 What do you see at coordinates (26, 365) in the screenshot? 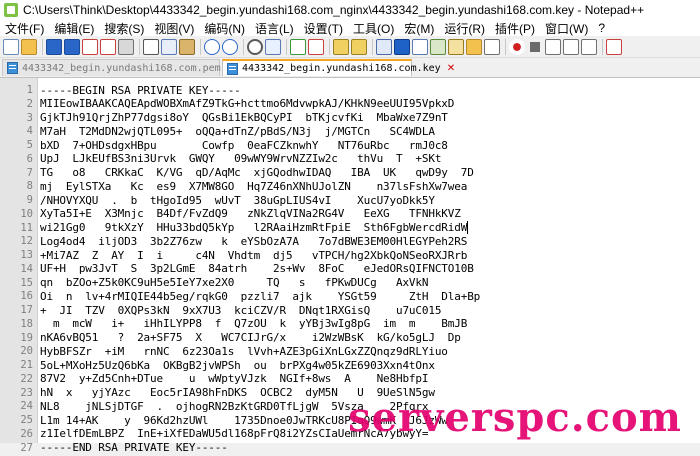
I see `line-number: 21` at bounding box center [26, 365].